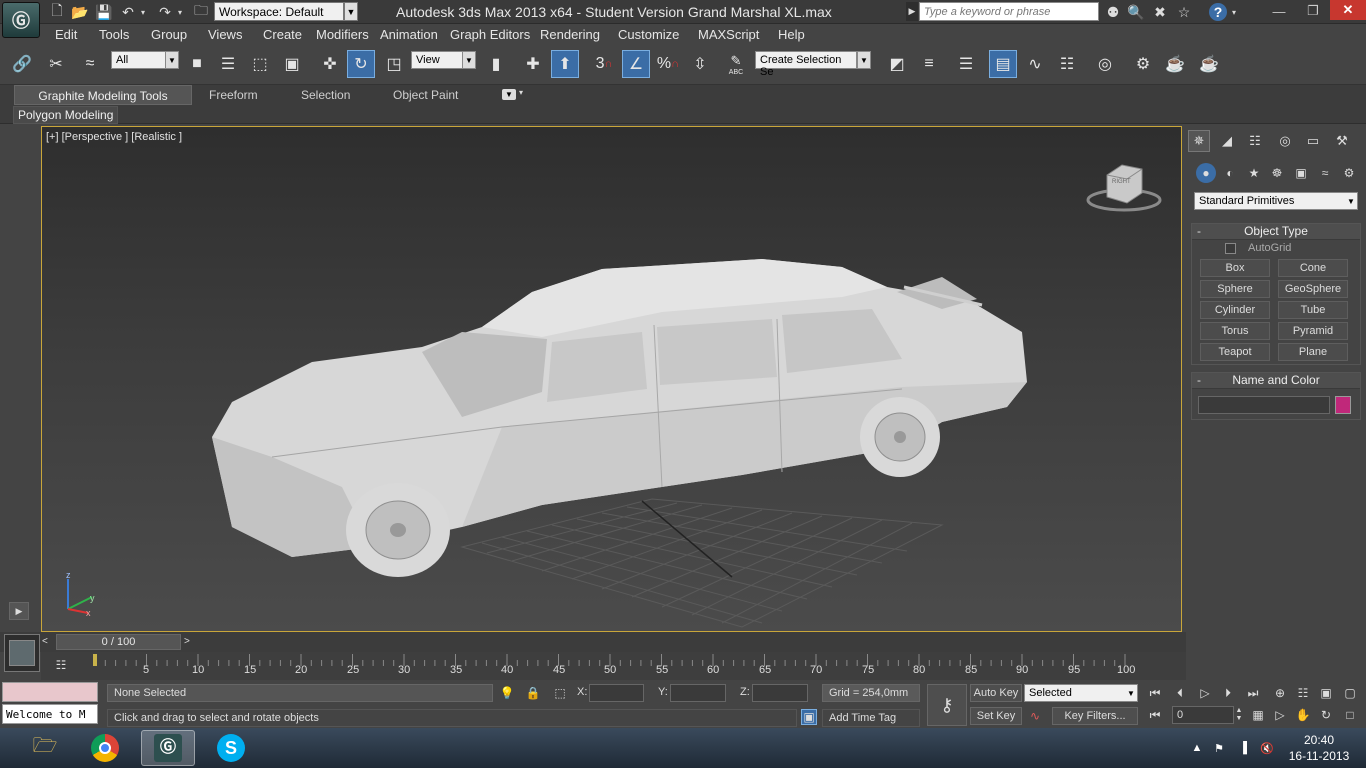 The image size is (1366, 768). I want to click on help-dropdown-icon: ▾, so click(1234, 12).